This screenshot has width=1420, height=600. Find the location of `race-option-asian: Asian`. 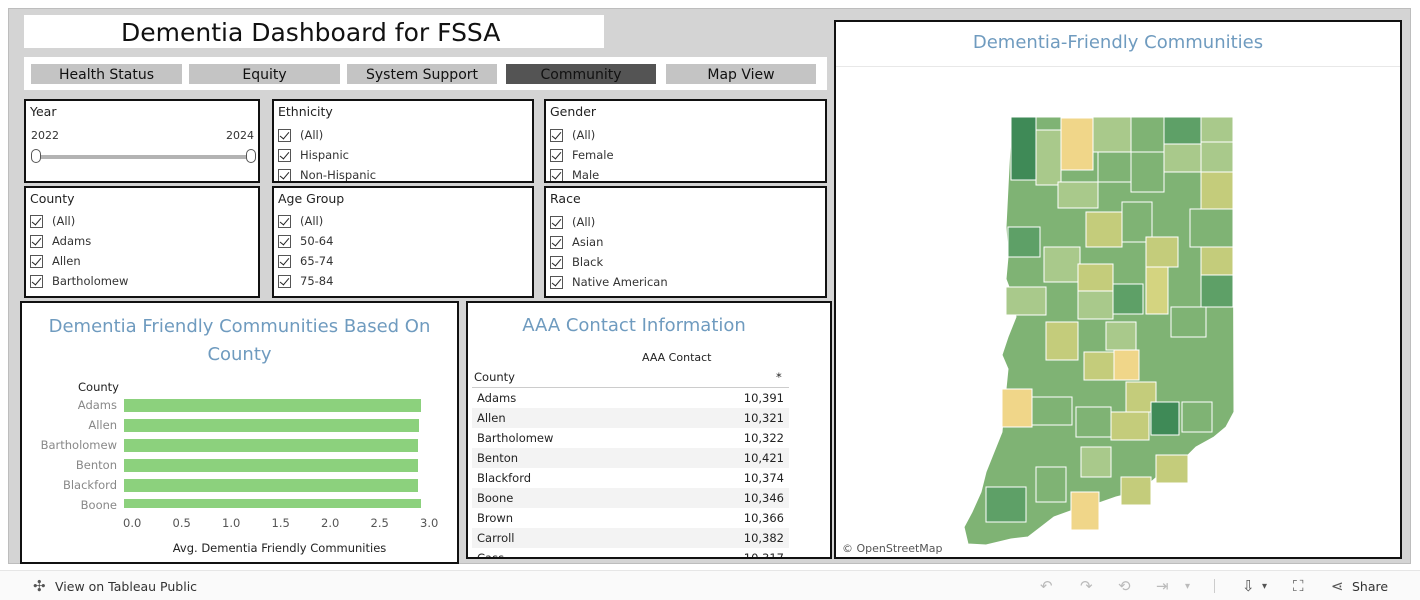

race-option-asian: Asian is located at coordinates (576, 242).